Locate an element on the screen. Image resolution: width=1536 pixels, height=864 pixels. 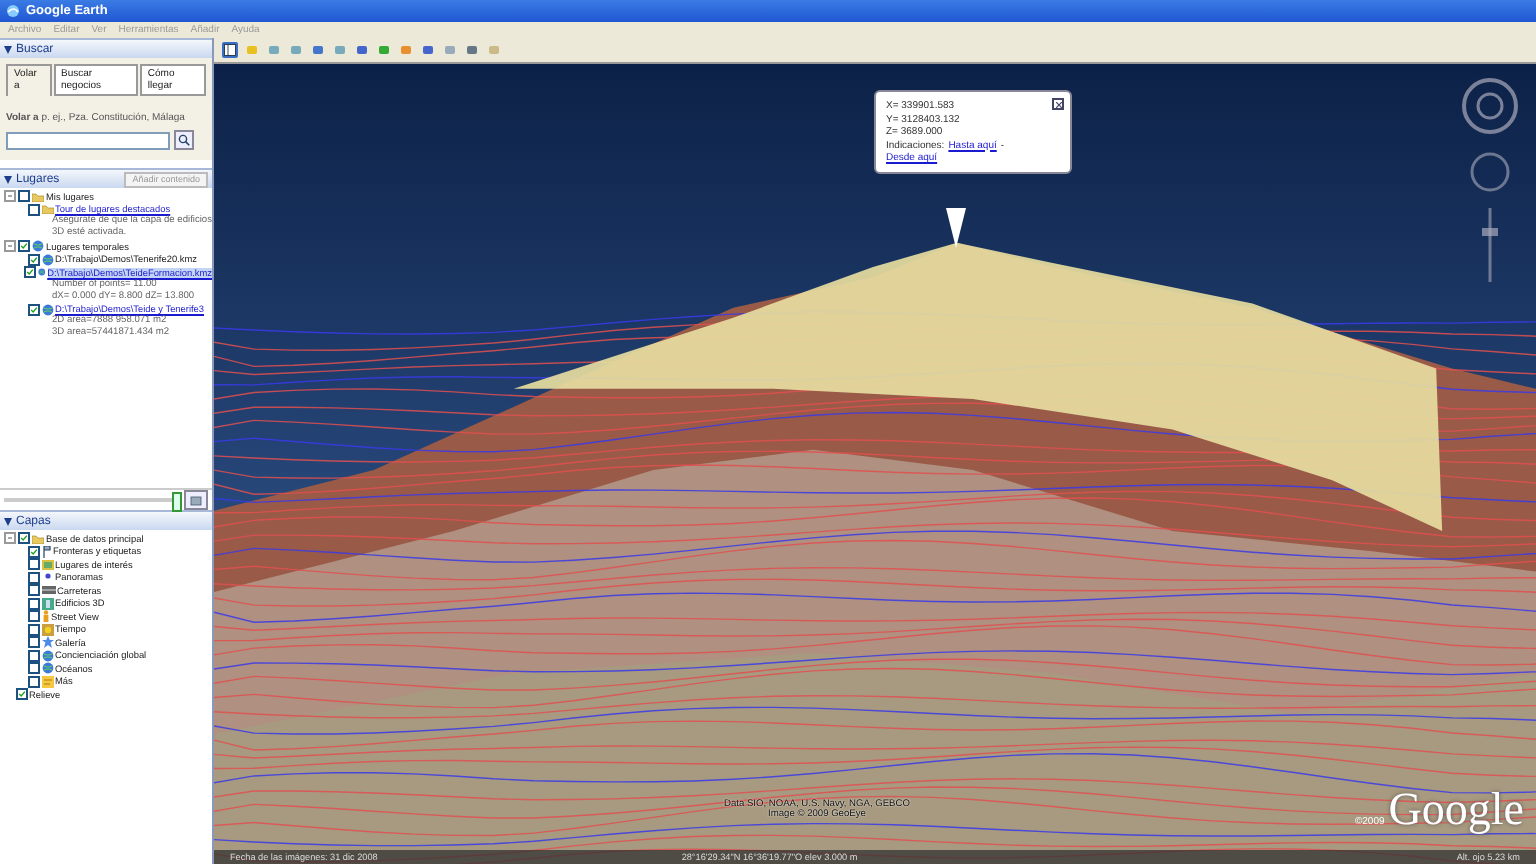
close-button is located at coordinates (1058, 104).